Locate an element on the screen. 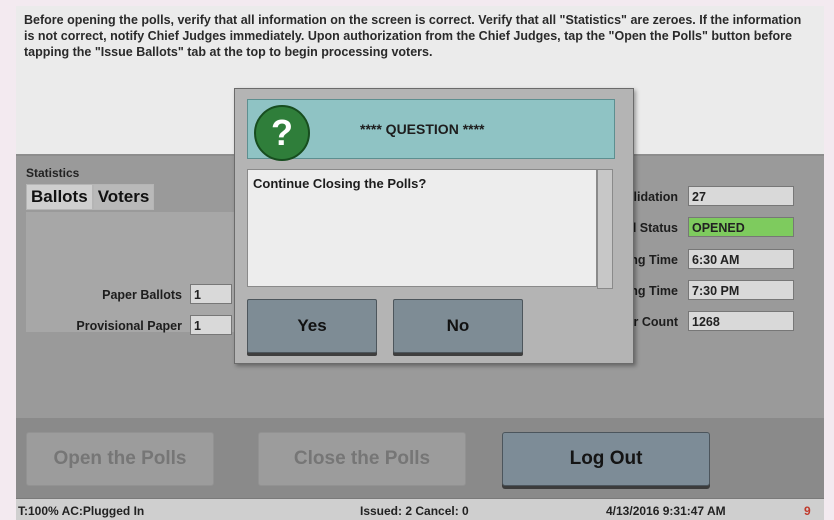 This screenshot has height=520, width=834. date-time: 4/13/2016 9:31:47 AM is located at coordinates (666, 511).